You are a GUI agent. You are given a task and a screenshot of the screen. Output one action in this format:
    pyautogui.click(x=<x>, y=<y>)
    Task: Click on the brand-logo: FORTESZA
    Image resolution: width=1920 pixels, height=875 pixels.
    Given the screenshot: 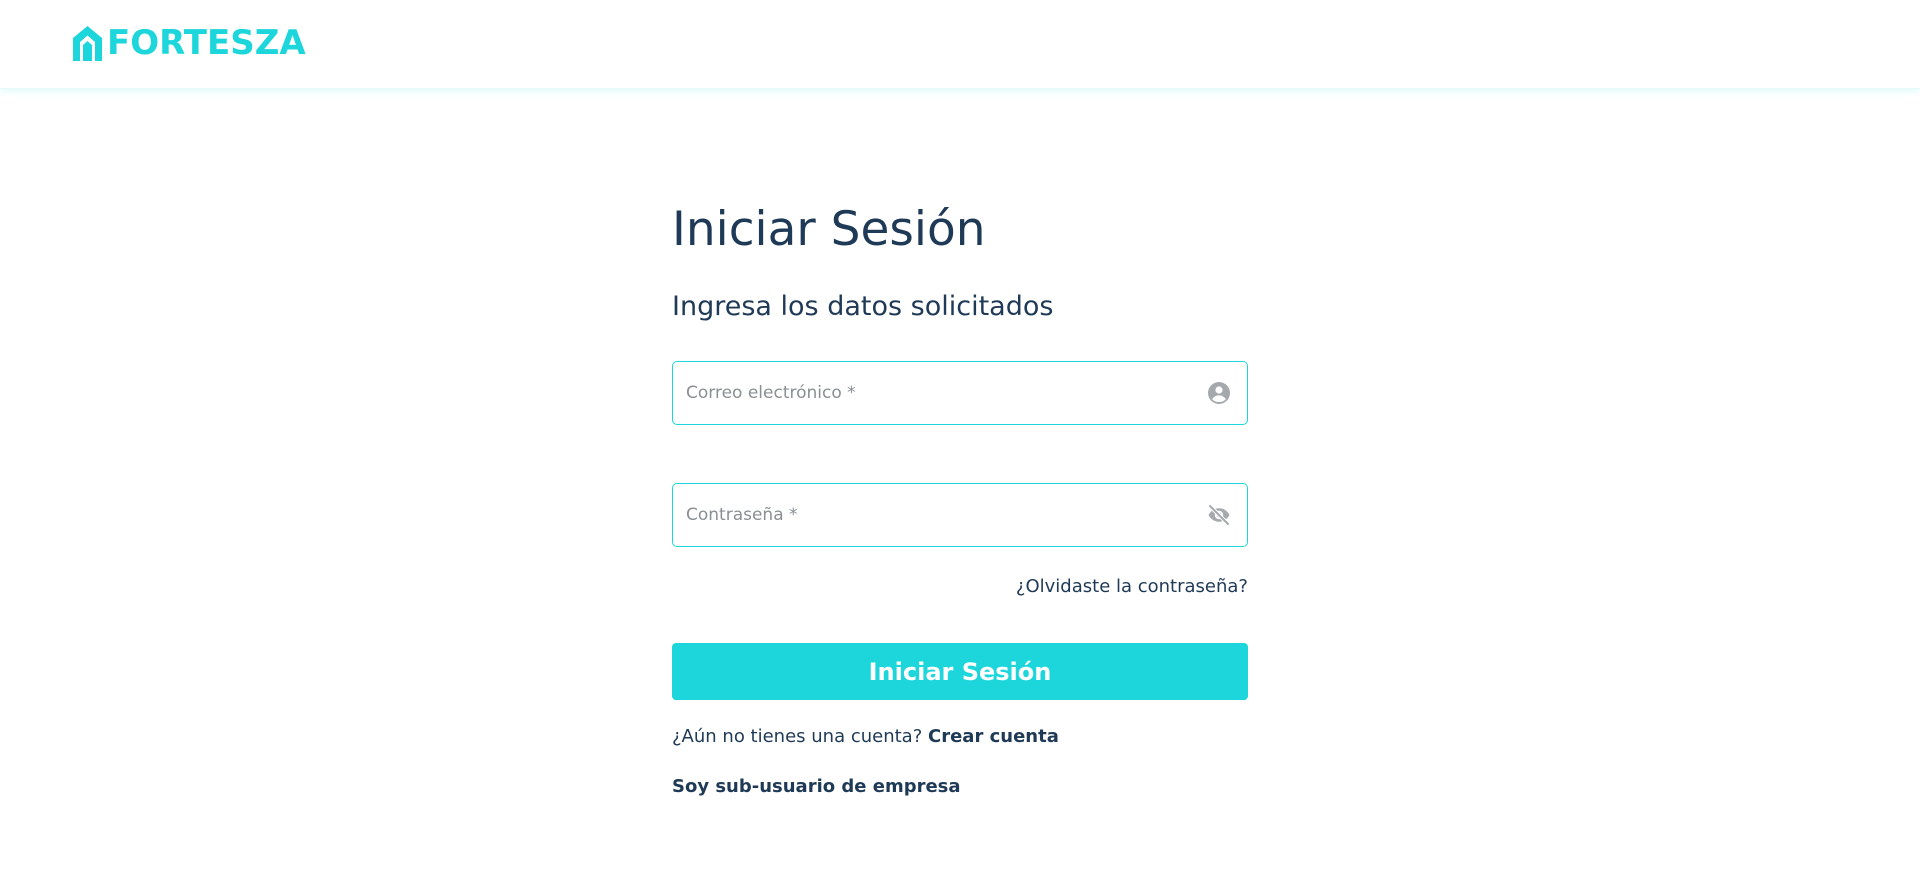 What is the action you would take?
    pyautogui.click(x=188, y=43)
    